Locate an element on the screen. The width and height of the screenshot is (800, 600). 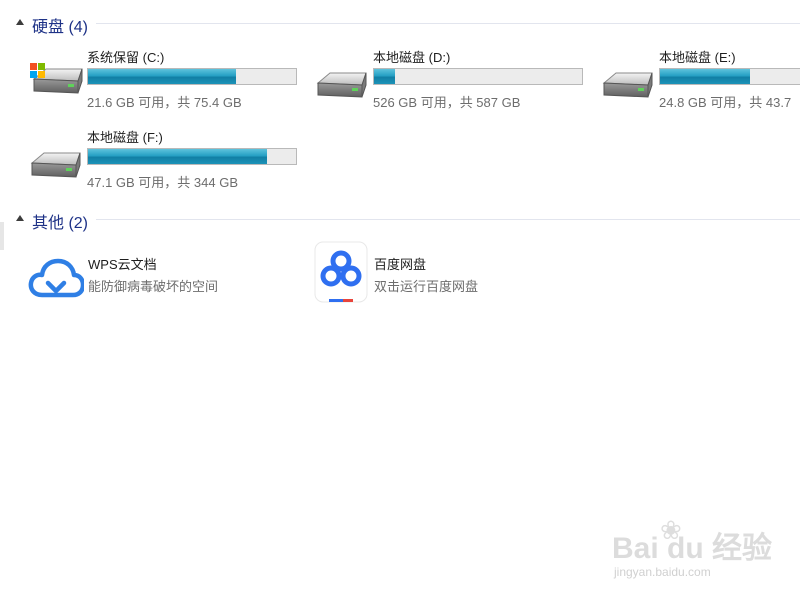
drive-e: 本地磁盘 (E:) 24.8 GB 可用，共 43.7 is located at coordinates (700, 79).